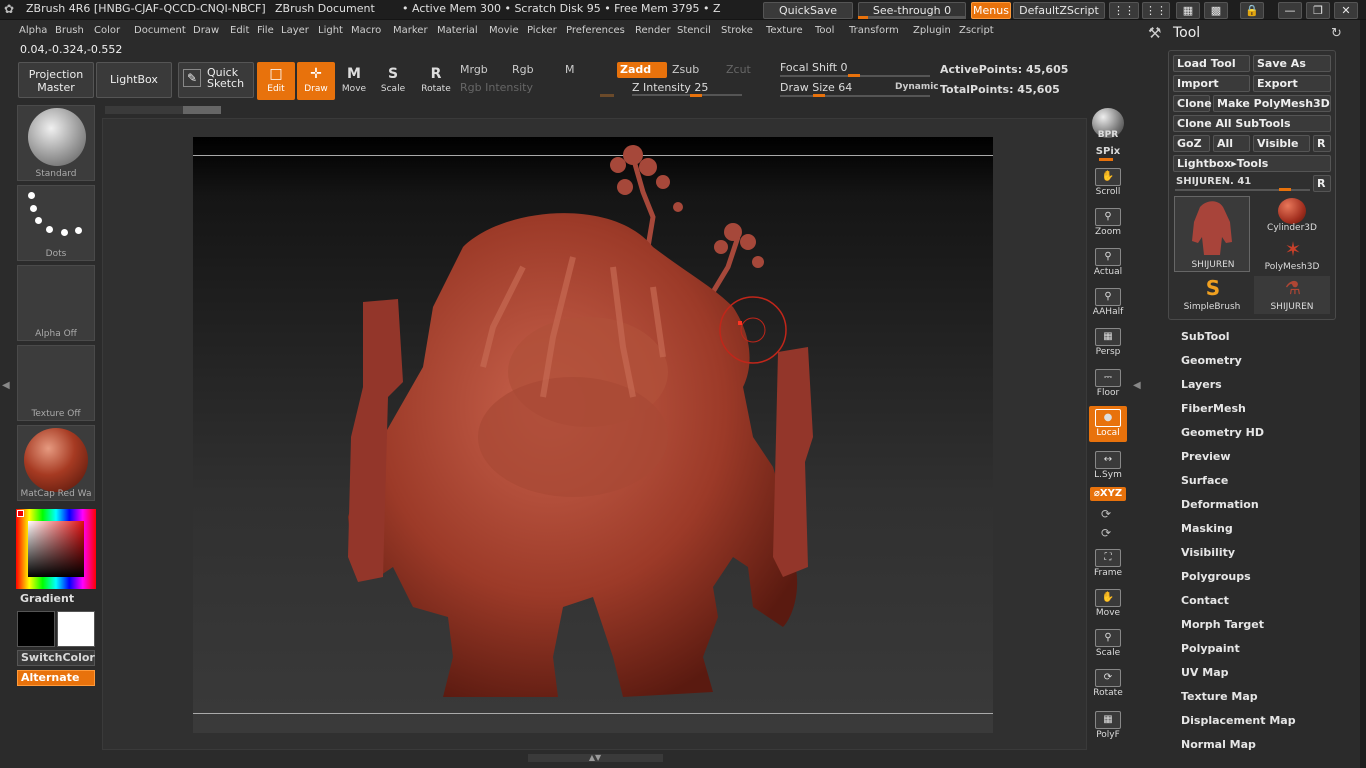 Image resolution: width=1366 pixels, height=768 pixels. Describe the element at coordinates (504, 30) in the screenshot. I see `menu-movie: Movie` at that location.